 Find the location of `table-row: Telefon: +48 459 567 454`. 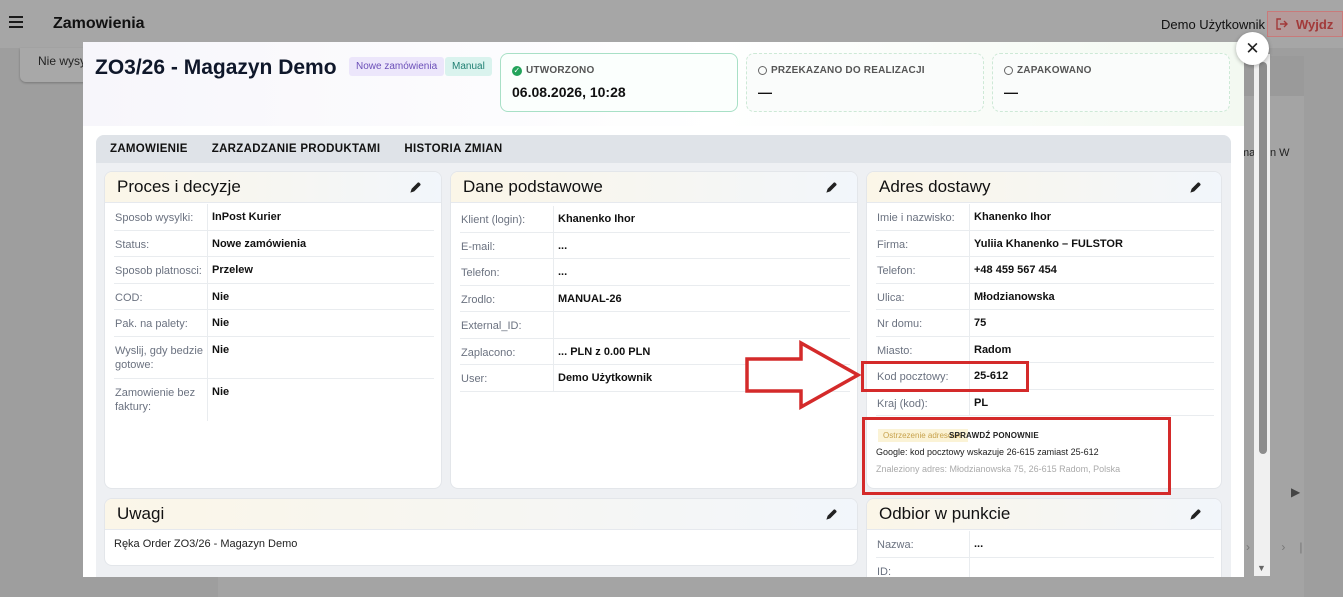

table-row: Telefon: +48 459 567 454 is located at coordinates (1045, 270).